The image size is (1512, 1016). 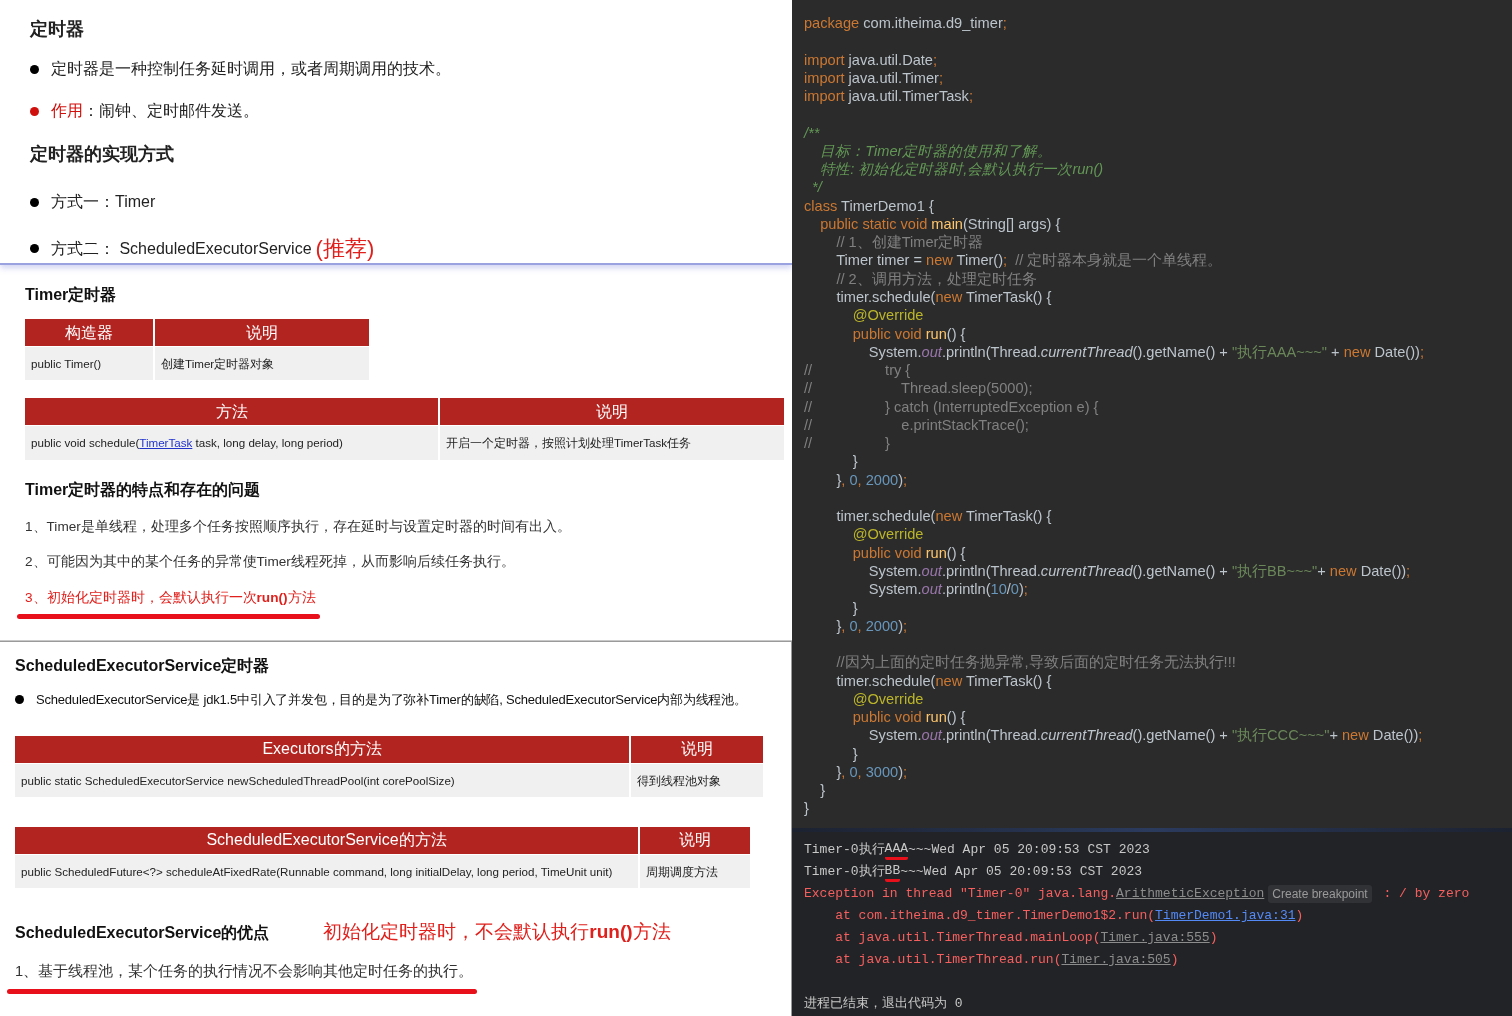 I want to click on code-line: Timer timer = new Timer(); // 定时器本身就是一个单线程。, so click(x=1029, y=260).